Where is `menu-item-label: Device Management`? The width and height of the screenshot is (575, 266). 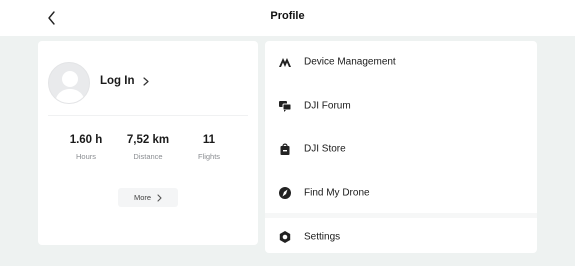
menu-item-label: Device Management is located at coordinates (350, 62).